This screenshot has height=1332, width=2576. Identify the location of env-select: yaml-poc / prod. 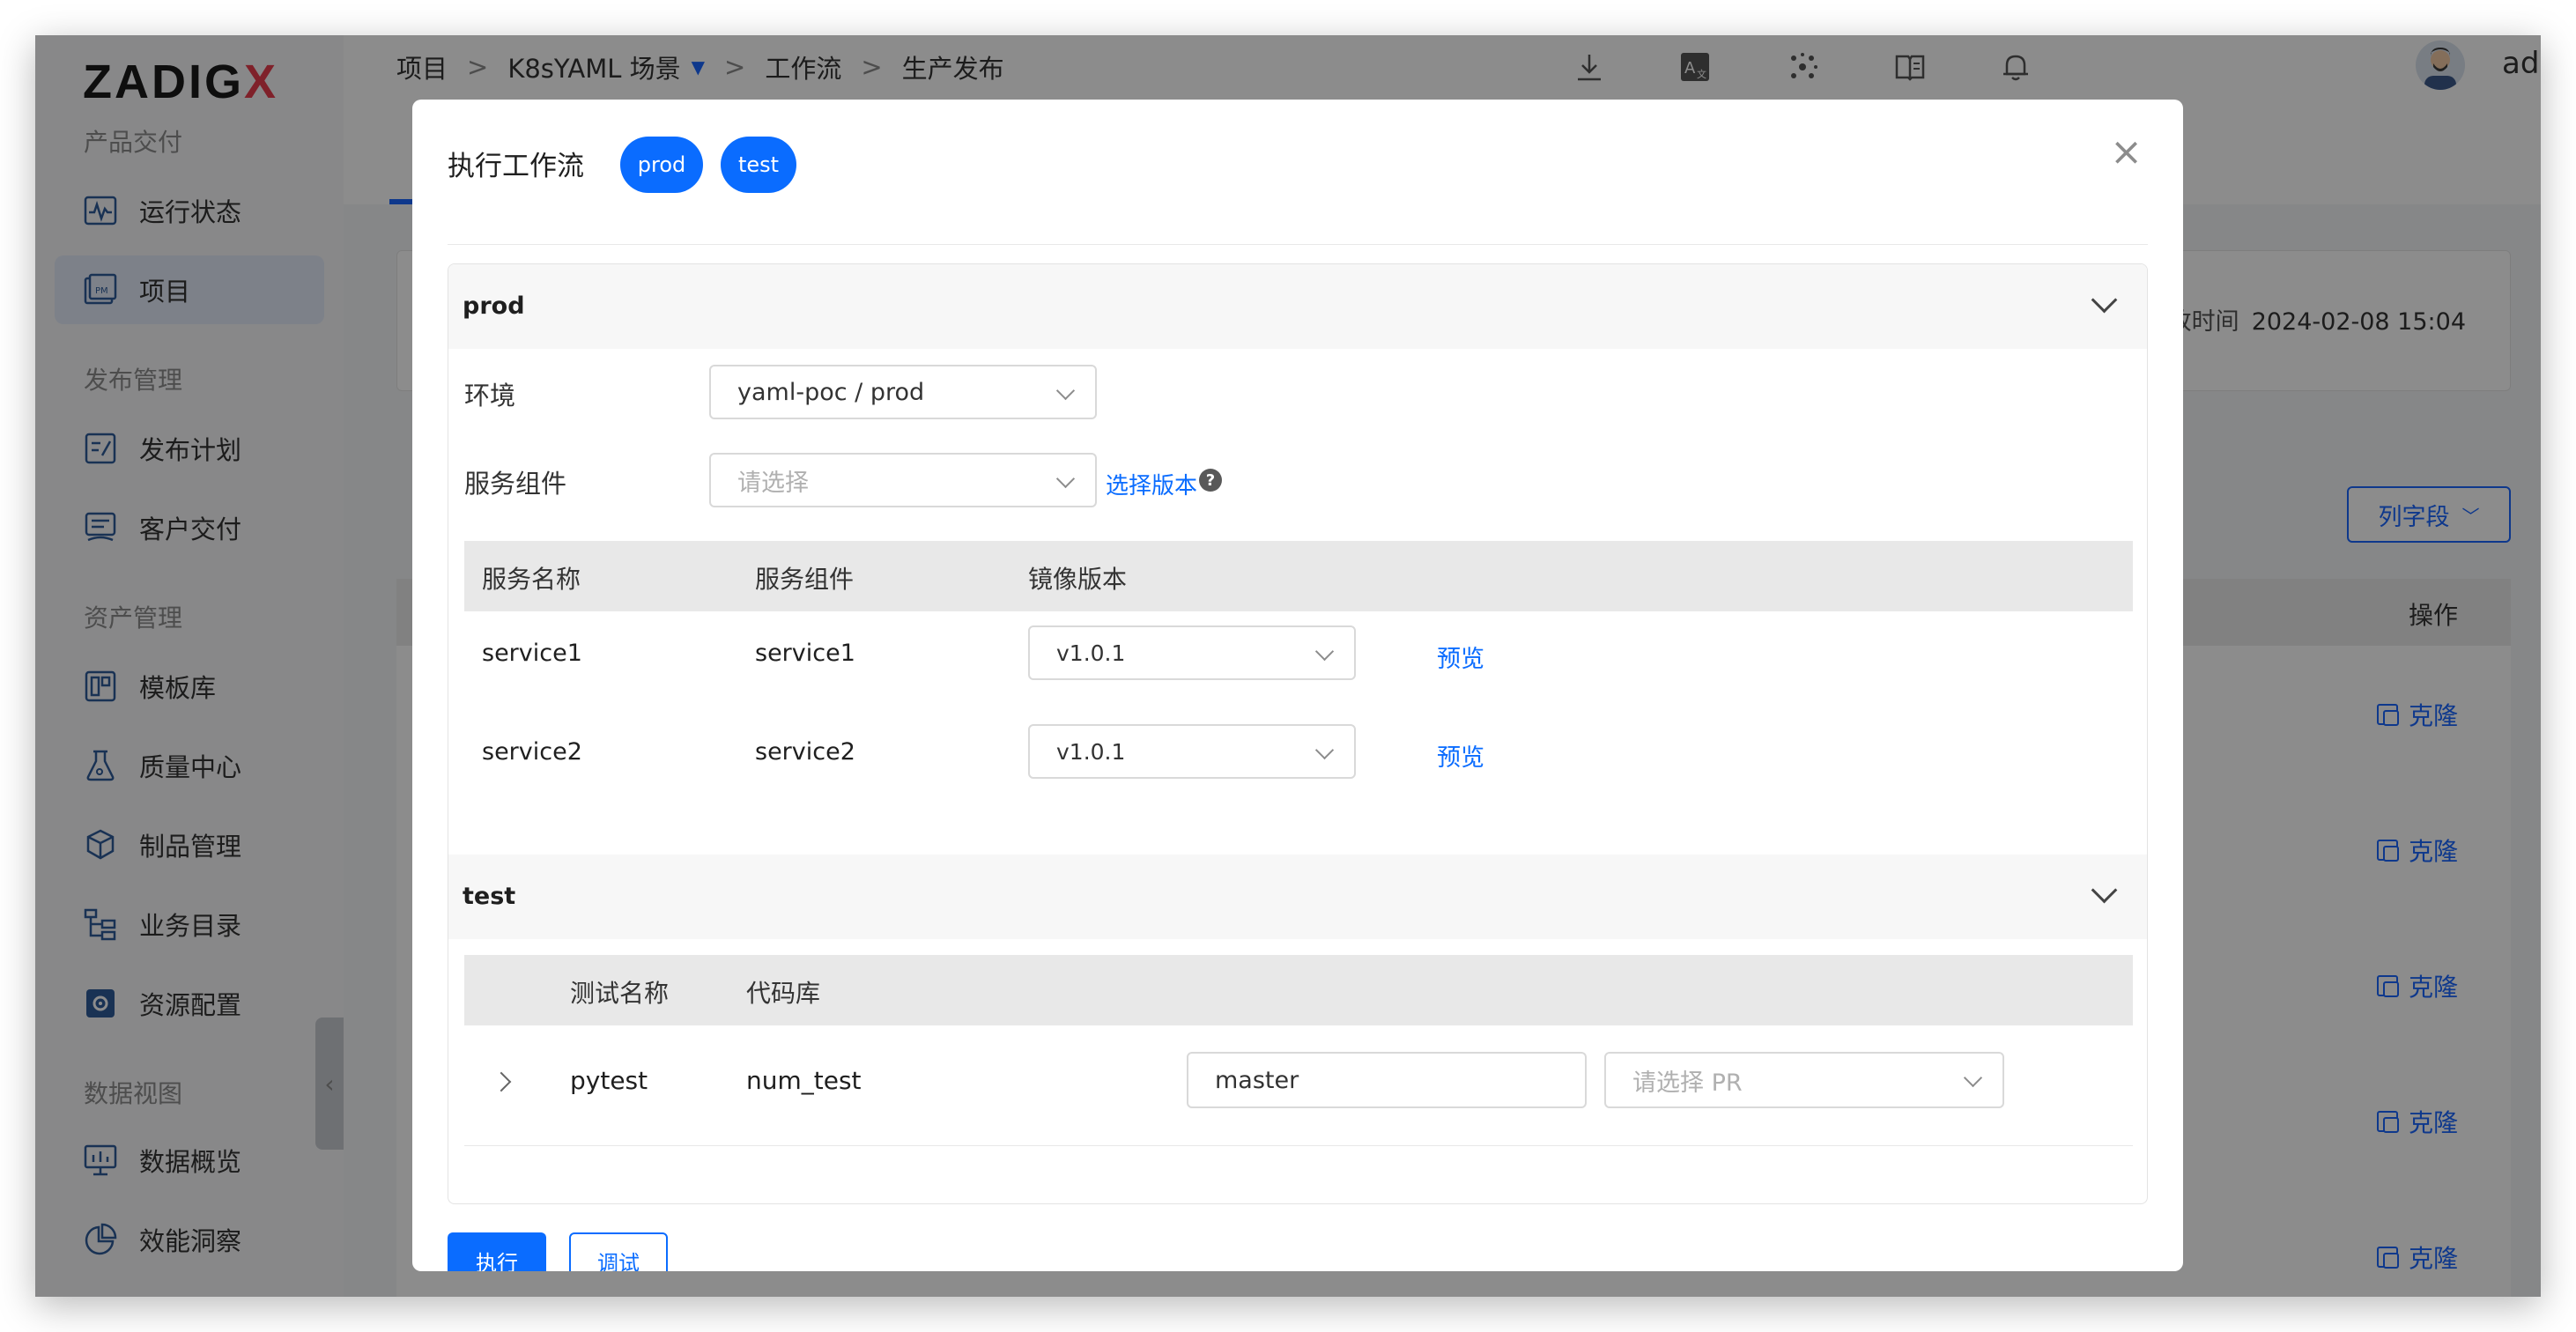
(903, 392).